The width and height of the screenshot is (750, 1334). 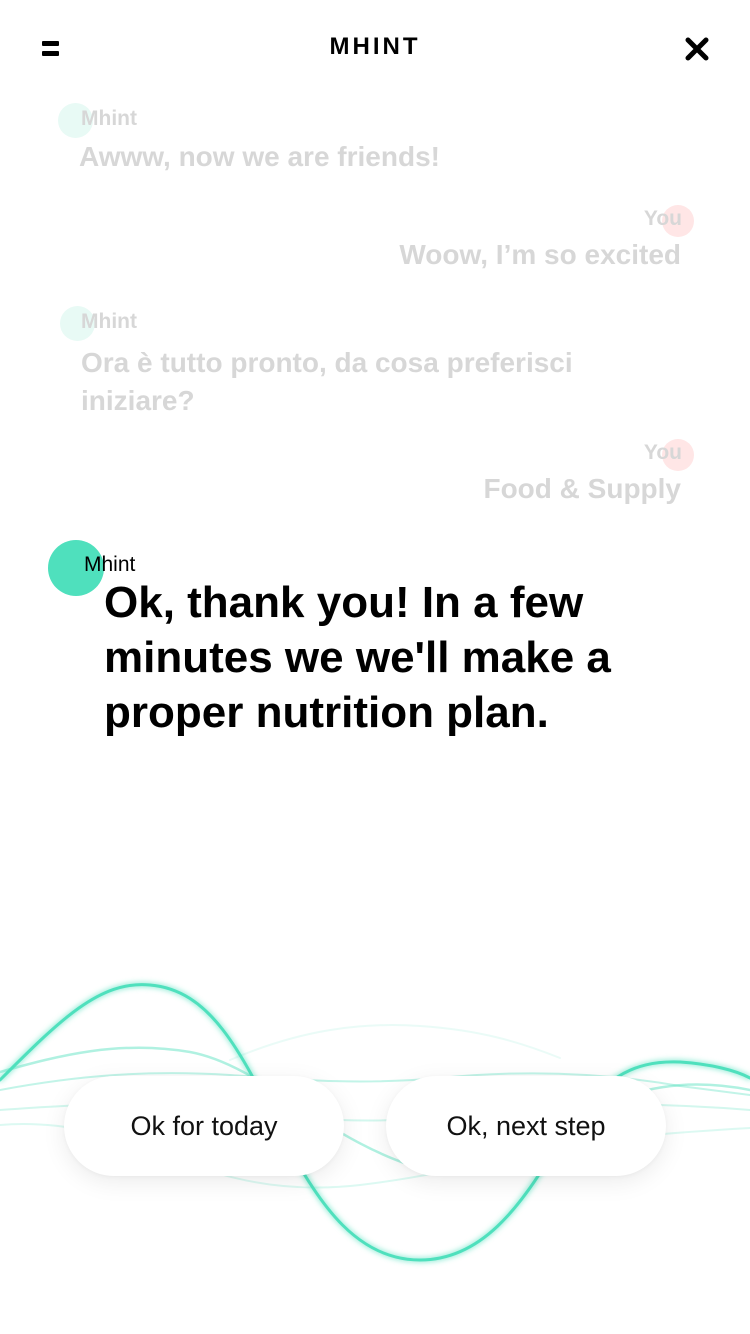 What do you see at coordinates (344, 602) in the screenshot?
I see `message-line-1: Ok, thank you! In a few` at bounding box center [344, 602].